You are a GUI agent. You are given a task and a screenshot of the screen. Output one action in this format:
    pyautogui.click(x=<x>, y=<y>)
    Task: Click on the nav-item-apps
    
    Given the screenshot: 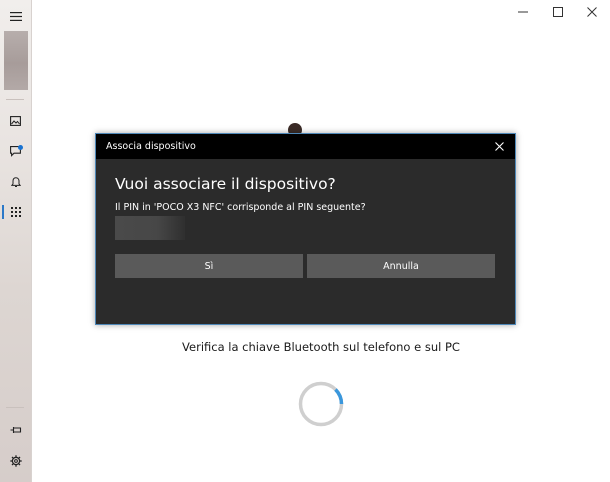 What is the action you would take?
    pyautogui.click(x=15, y=212)
    